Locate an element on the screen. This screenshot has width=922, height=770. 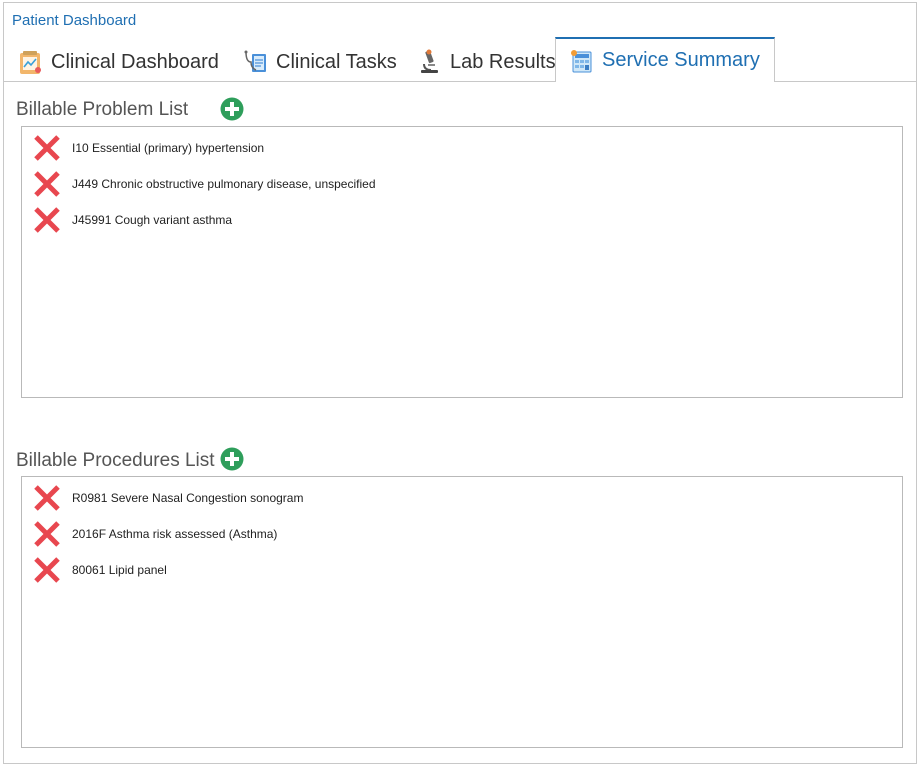
problem-row: I10 Essential (primary) hypertension is located at coordinates (462, 148).